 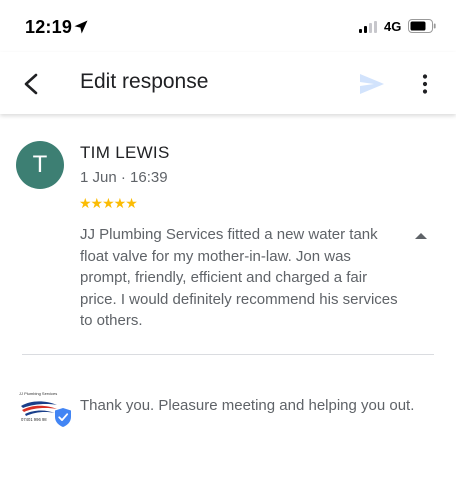 What do you see at coordinates (228, 83) in the screenshot?
I see `app-bar: Edit response` at bounding box center [228, 83].